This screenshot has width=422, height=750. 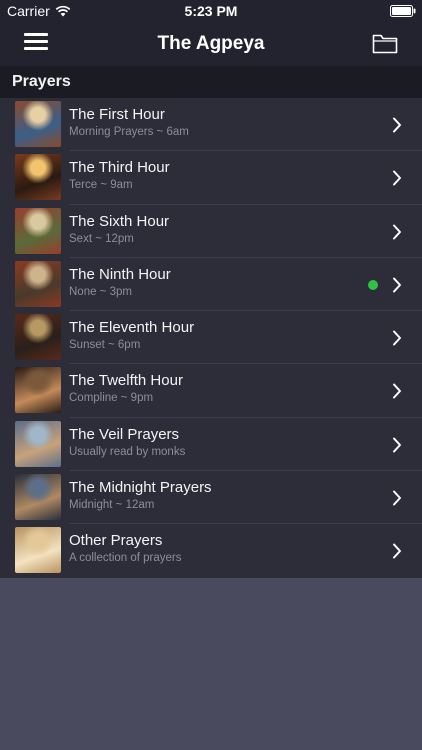 What do you see at coordinates (41, 81) in the screenshot?
I see `section-title: Prayers` at bounding box center [41, 81].